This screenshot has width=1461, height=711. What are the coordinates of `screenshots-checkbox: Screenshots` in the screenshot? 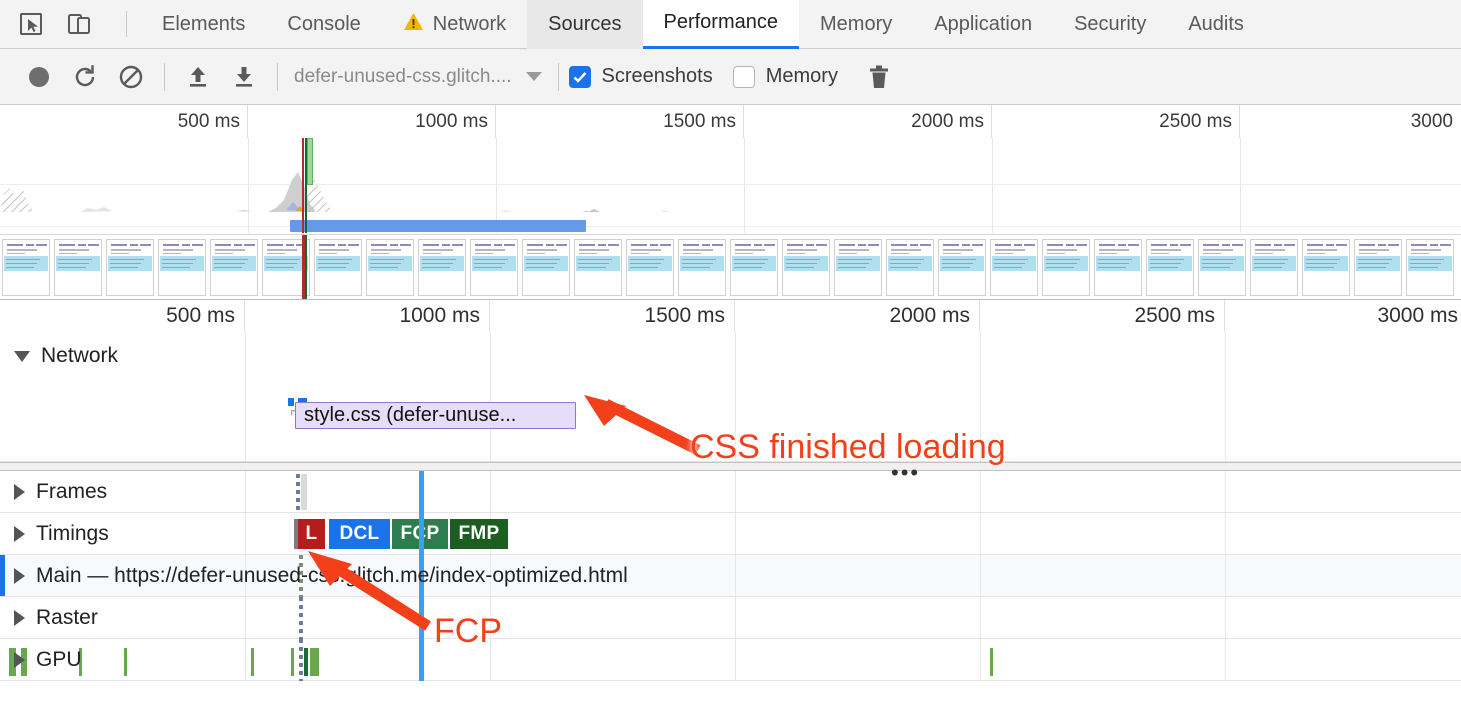 It's located at (640, 76).